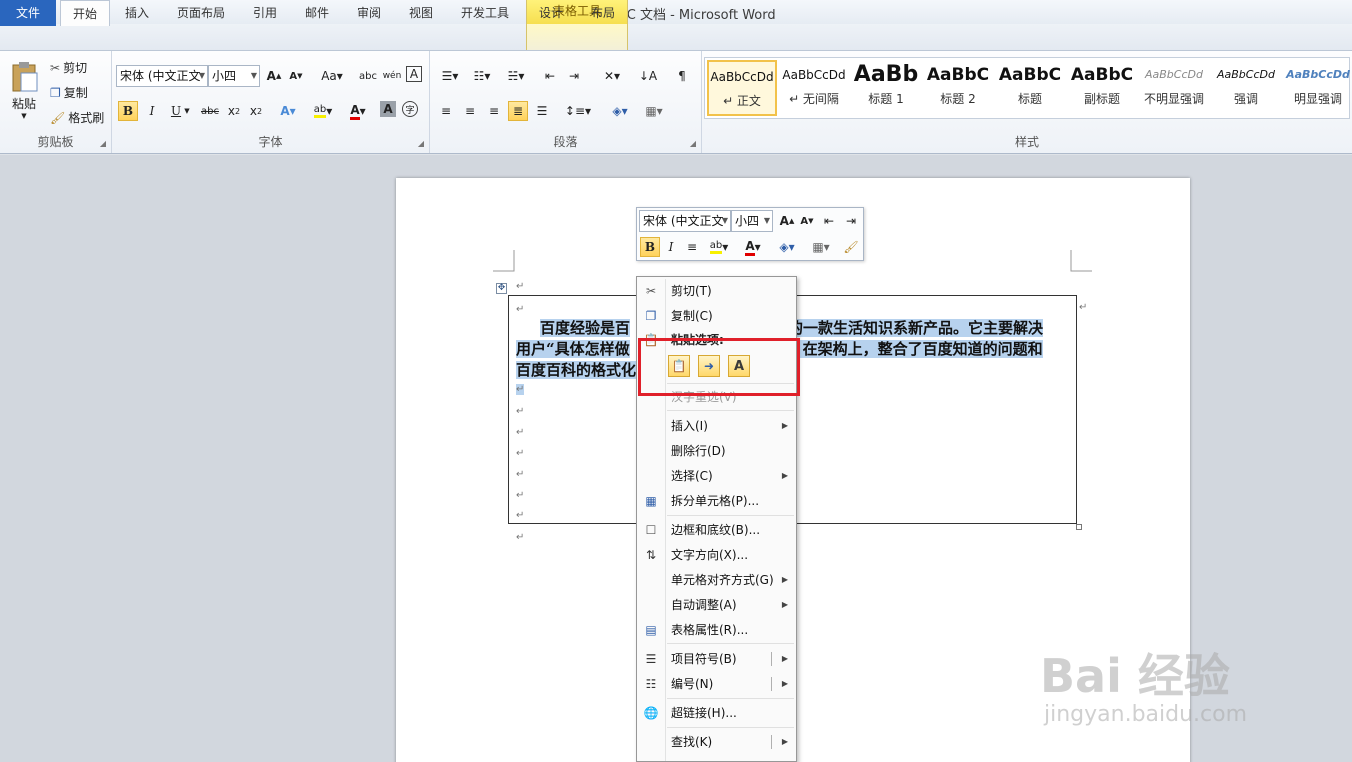  I want to click on phonetic-guide-icon: wén, so click(392, 76).